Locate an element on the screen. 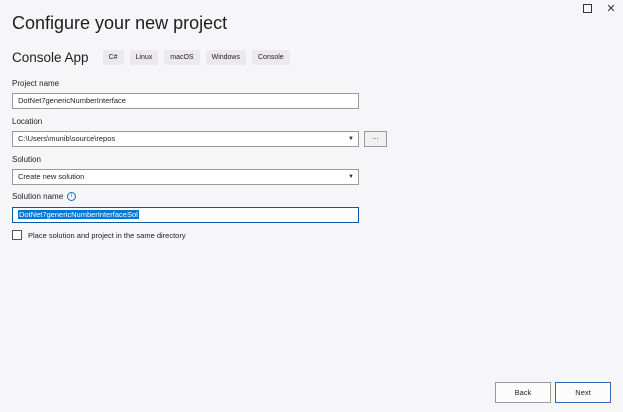 The width and height of the screenshot is (623, 412). solution-value: Create new solution is located at coordinates (51, 176).